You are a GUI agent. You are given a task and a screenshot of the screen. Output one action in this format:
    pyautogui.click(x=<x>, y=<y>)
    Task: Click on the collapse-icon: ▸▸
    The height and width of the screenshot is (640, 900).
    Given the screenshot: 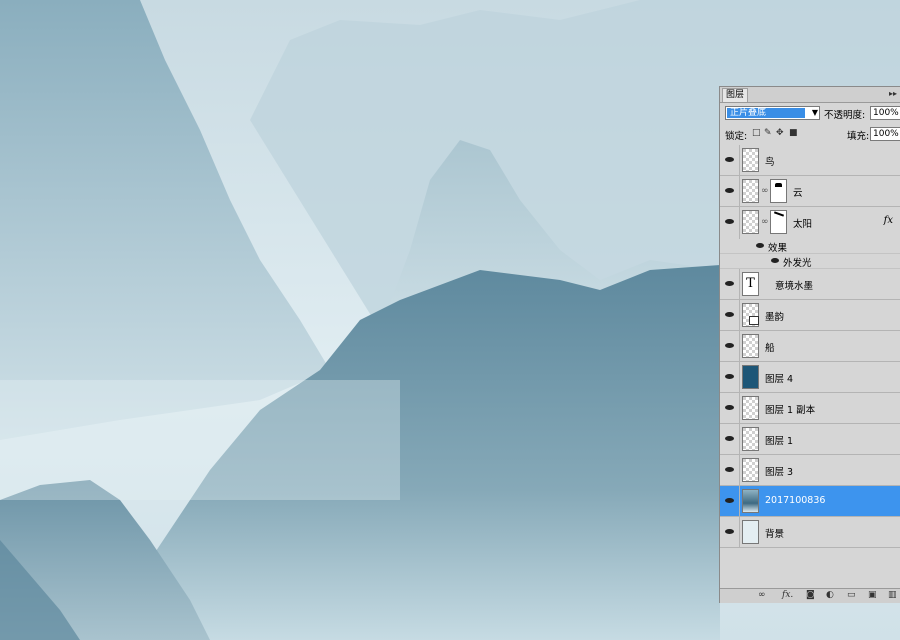 What is the action you would take?
    pyautogui.click(x=893, y=94)
    